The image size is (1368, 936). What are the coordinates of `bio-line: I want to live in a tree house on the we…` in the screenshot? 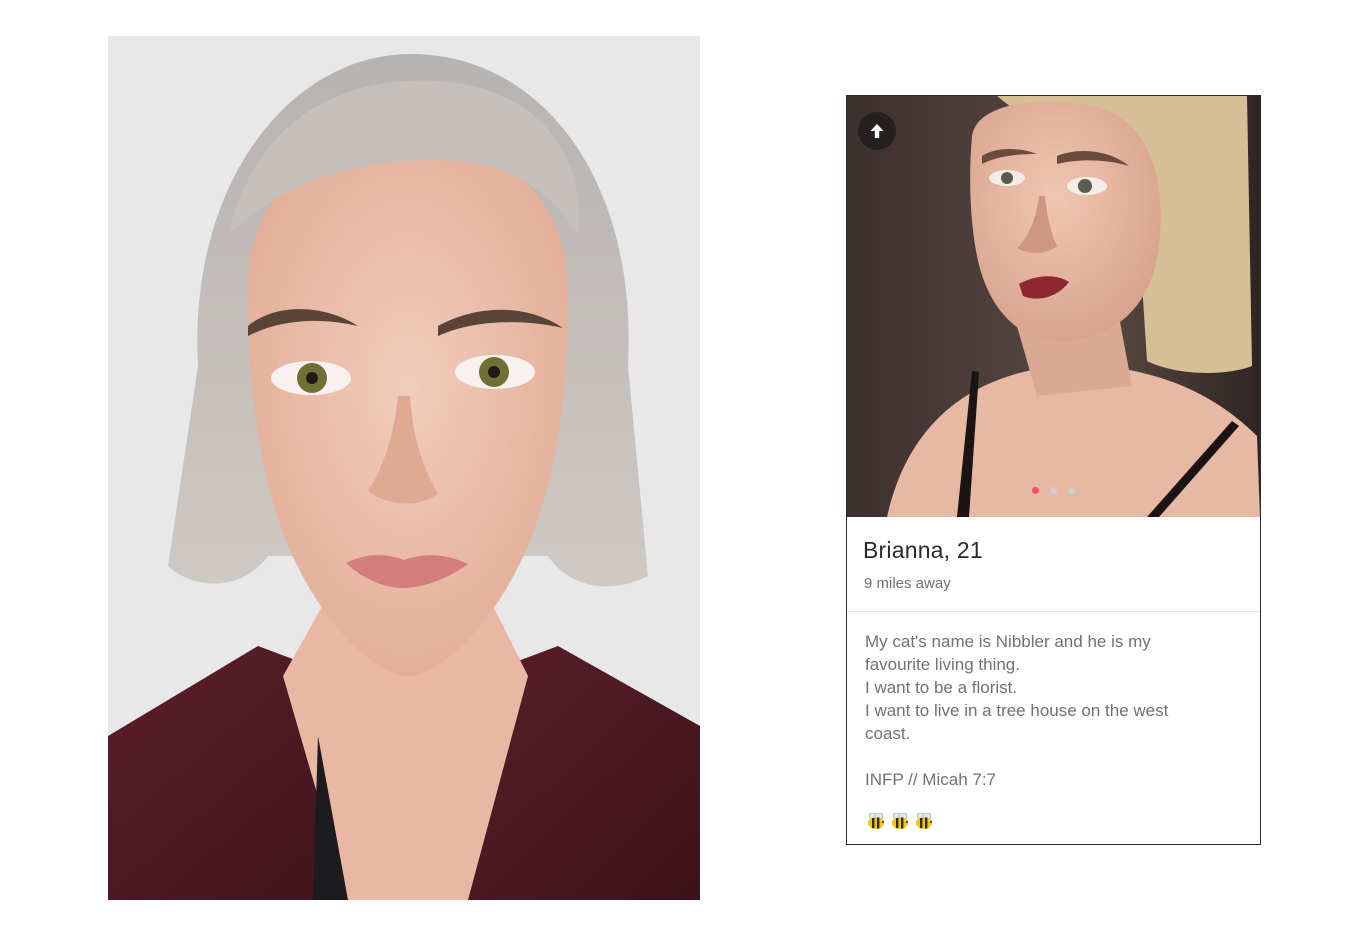 It's located at (1017, 710).